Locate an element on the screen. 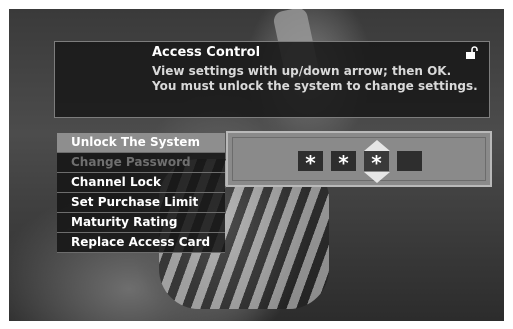  pin-entry-frame is located at coordinates (359, 159).